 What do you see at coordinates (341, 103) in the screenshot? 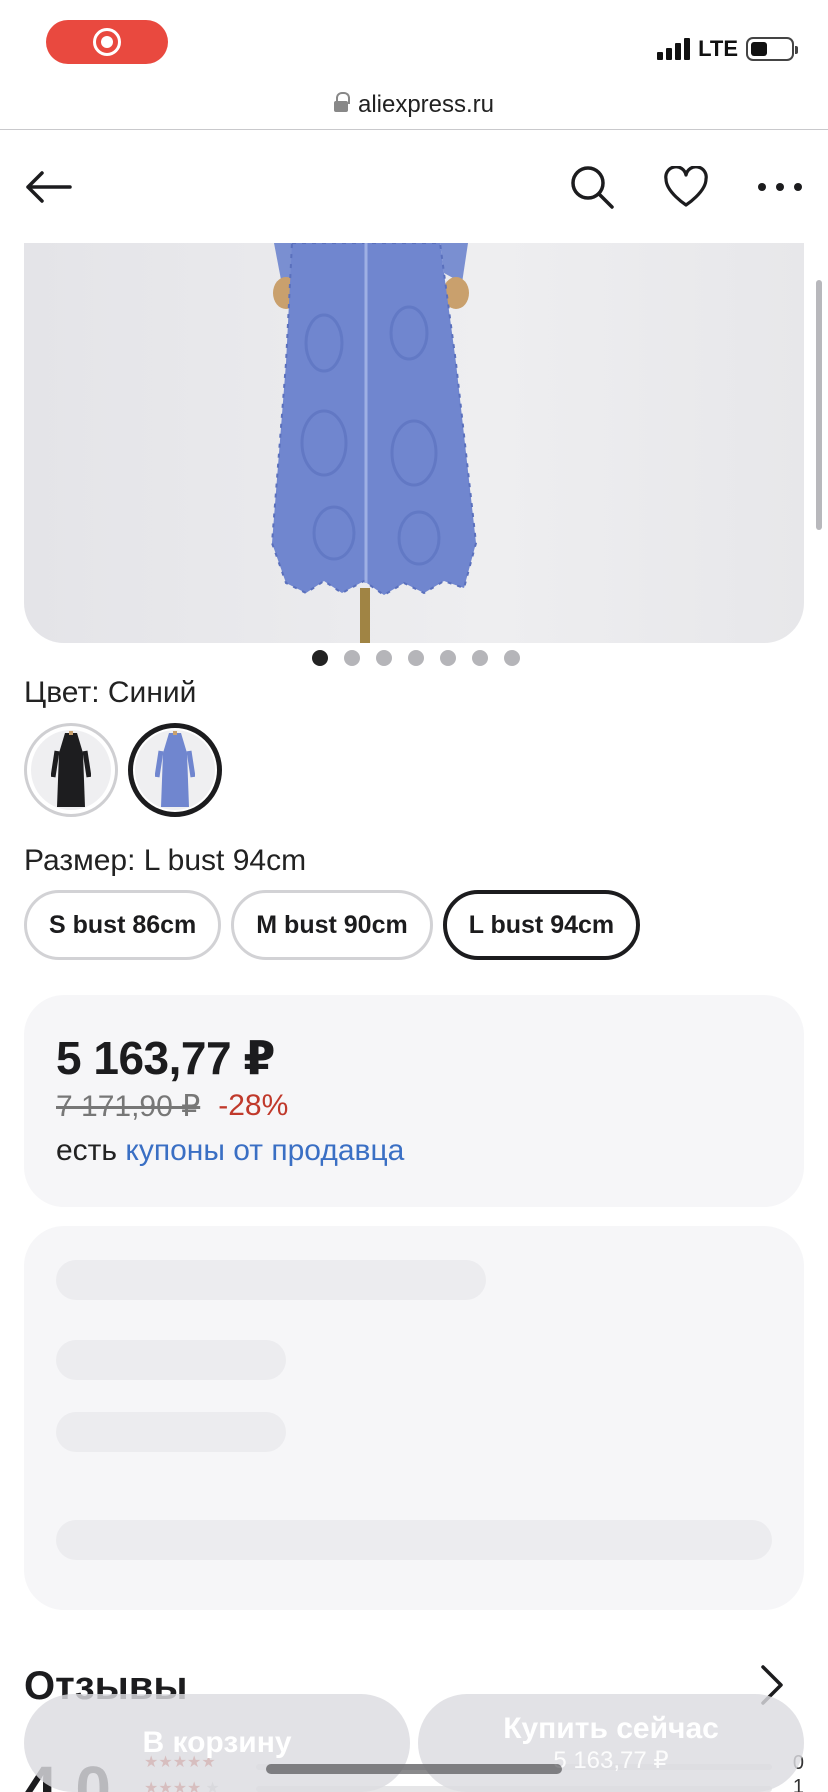
I see `lock-icon` at bounding box center [341, 103].